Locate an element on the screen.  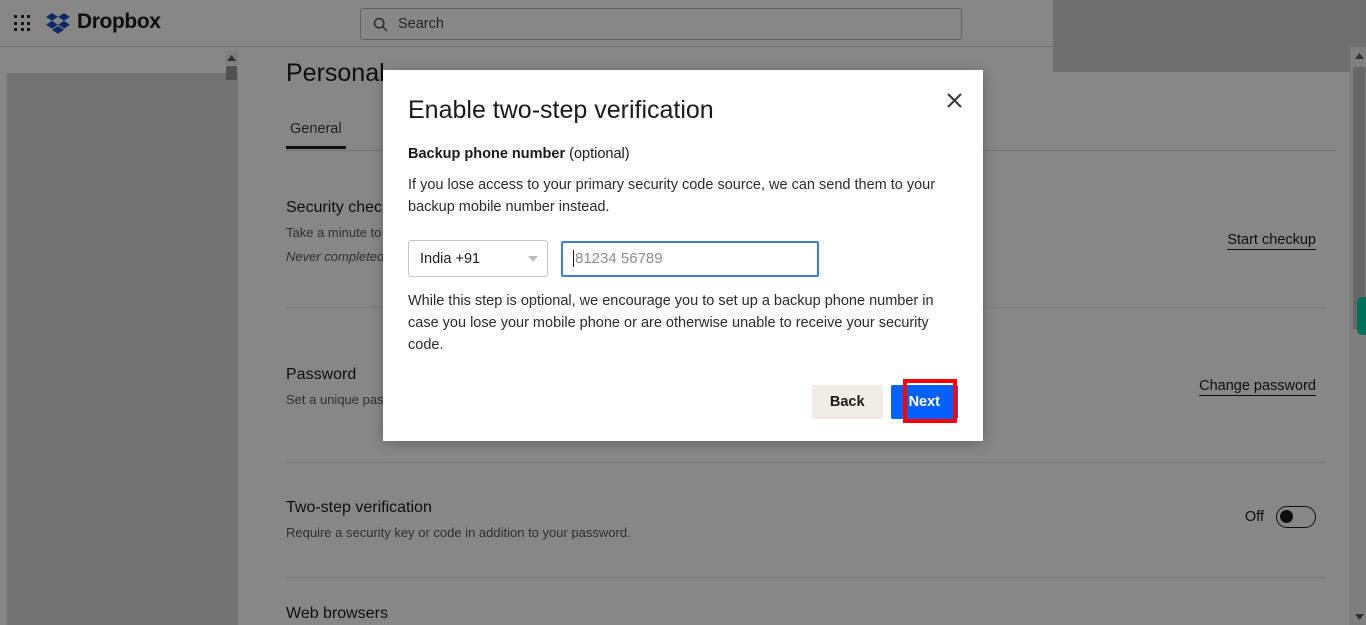
close-dialog-button is located at coordinates (954, 100).